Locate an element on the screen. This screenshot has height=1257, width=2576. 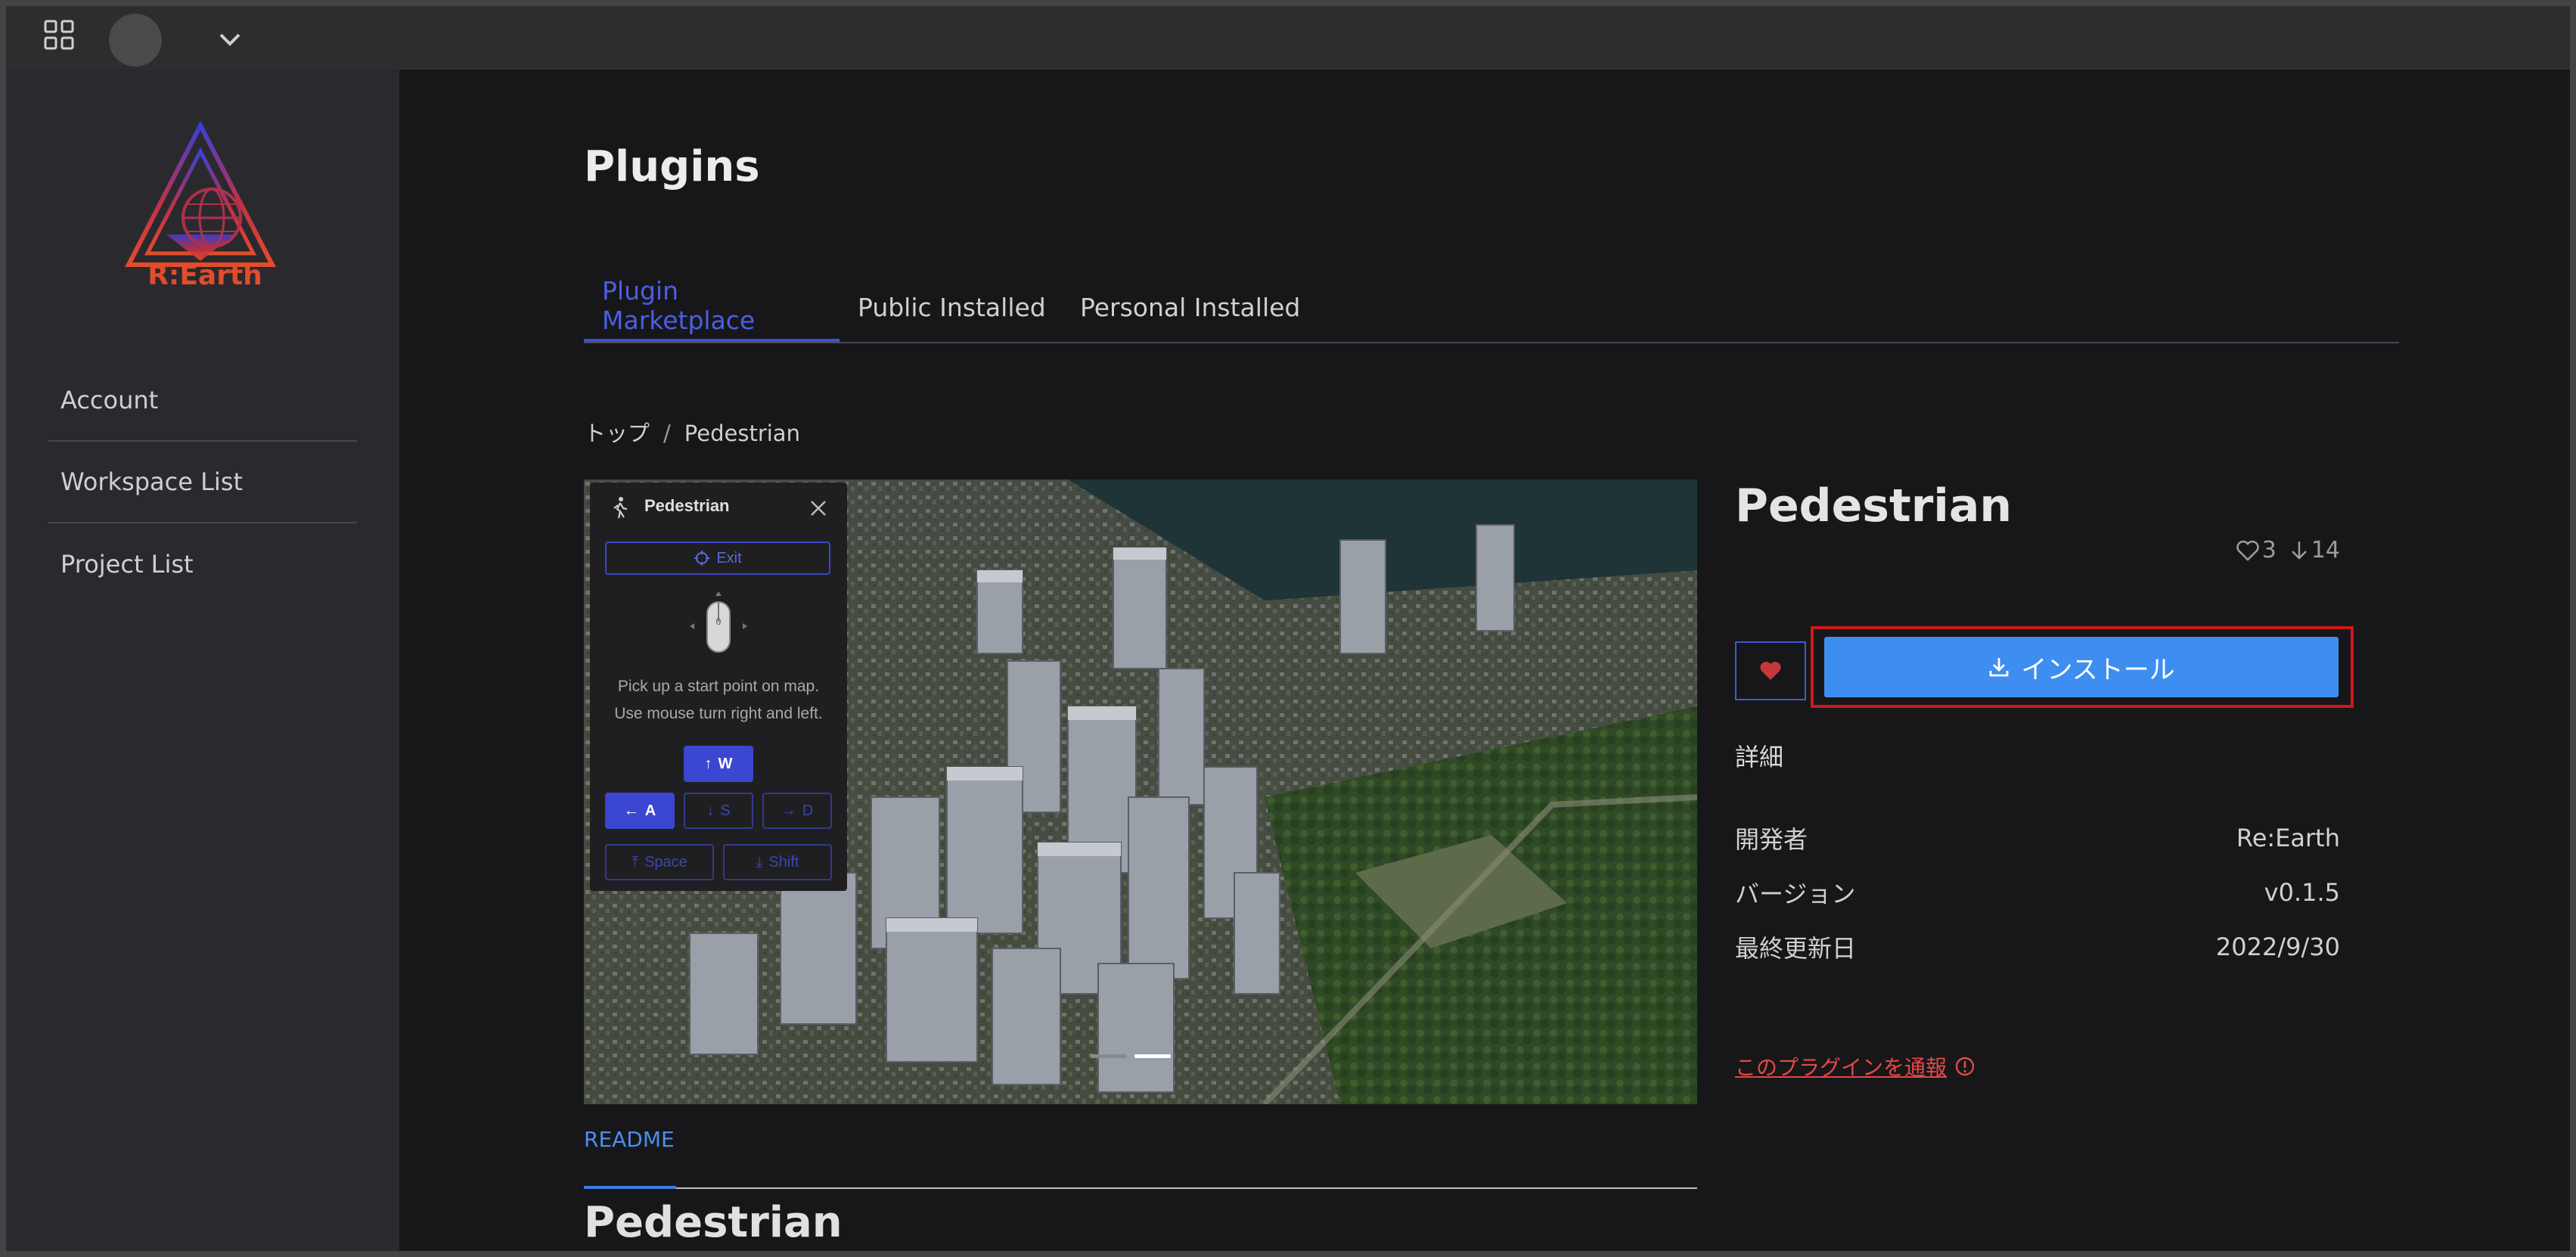
chevron-down-icon is located at coordinates (230, 39).